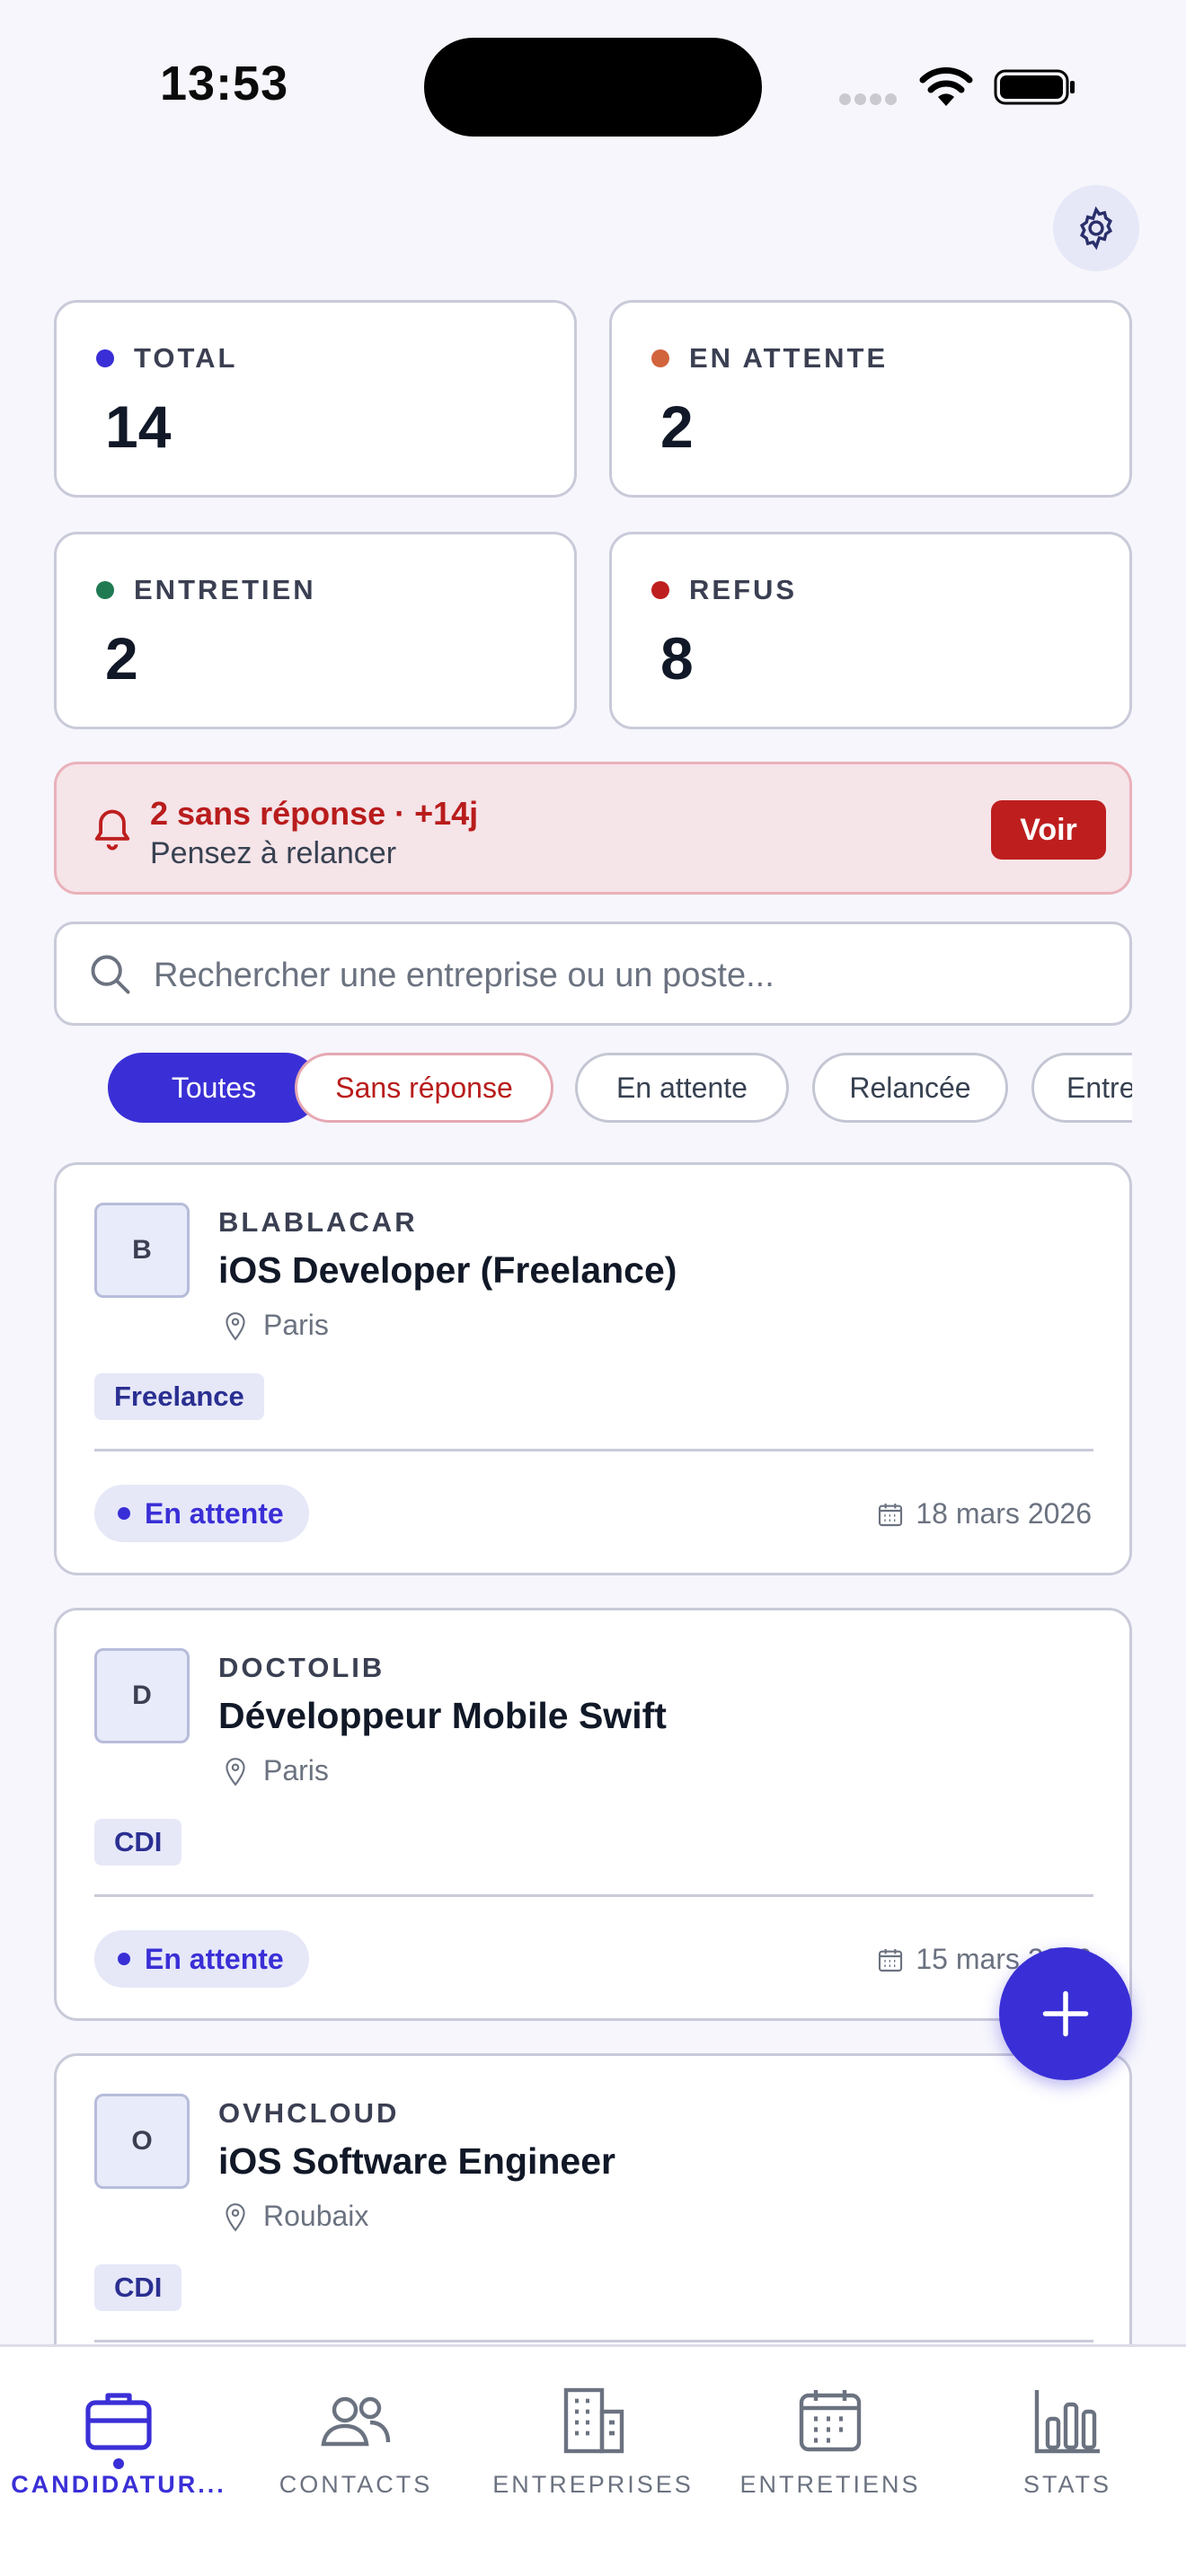 The width and height of the screenshot is (1186, 2576). Describe the element at coordinates (910, 1088) in the screenshot. I see `filter-chip-relancee: Relancée` at that location.